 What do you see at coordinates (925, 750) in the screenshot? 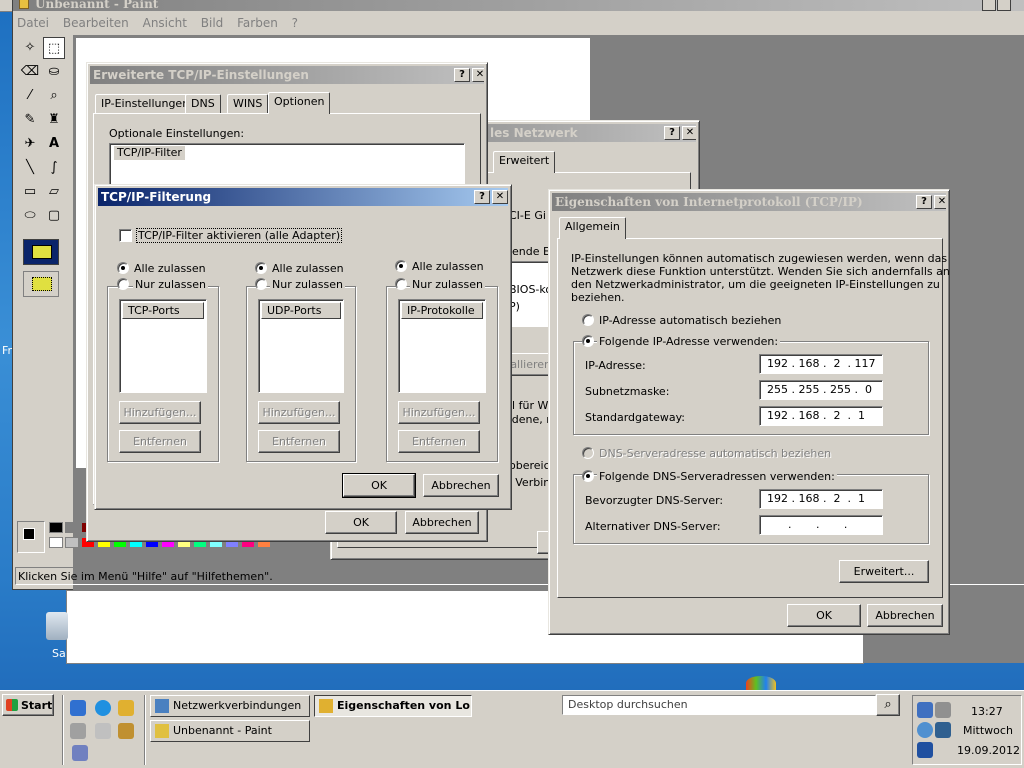
I see `tray-monitor-icon` at bounding box center [925, 750].